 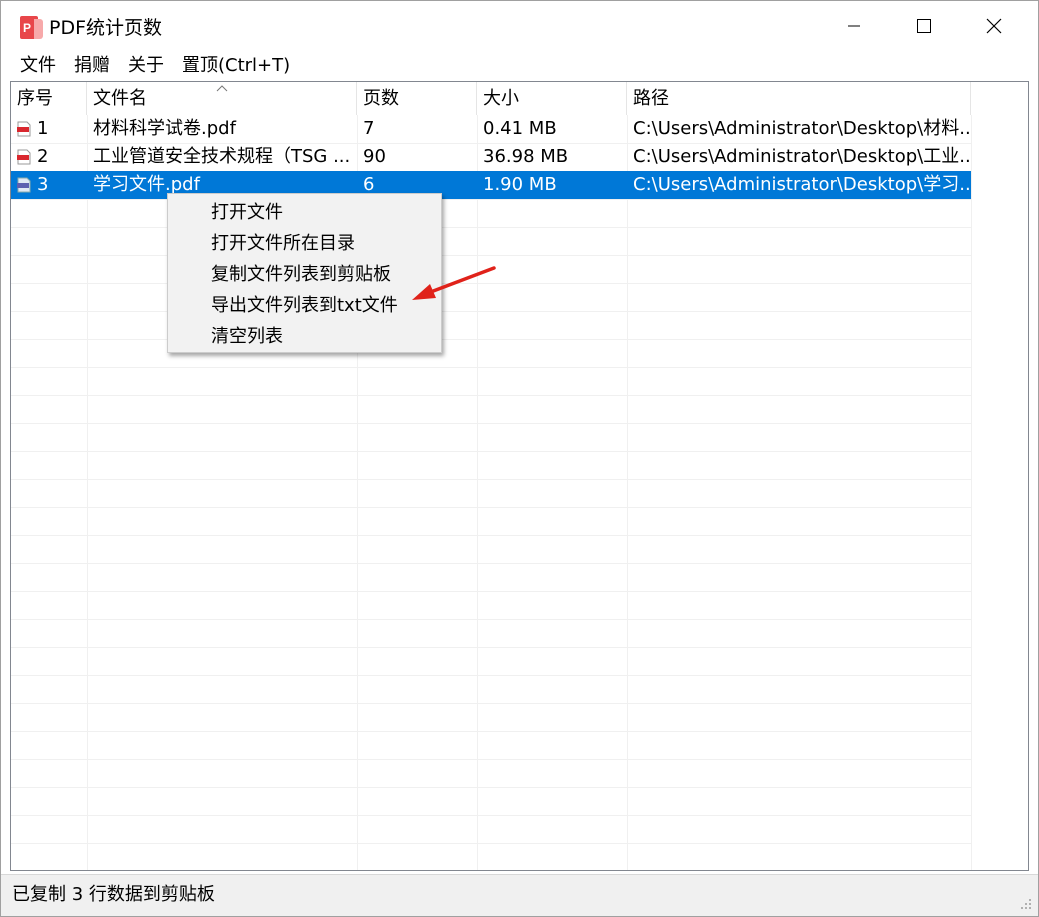 I want to click on status-text: 已复制 3 行数据到剪贴板, so click(x=113, y=894).